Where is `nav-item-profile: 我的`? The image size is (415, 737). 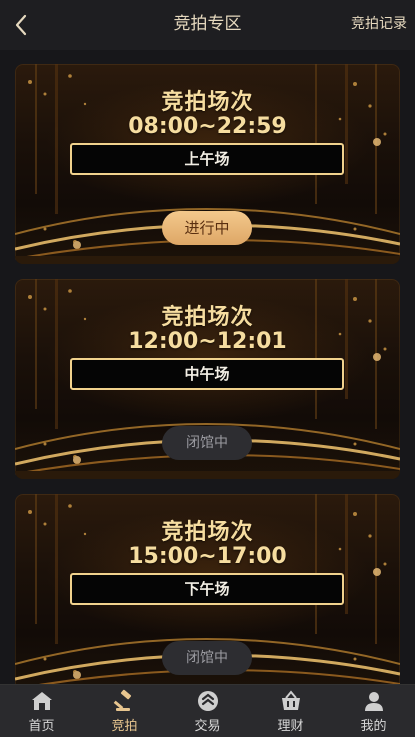
nav-item-profile: 我的 is located at coordinates (373, 711).